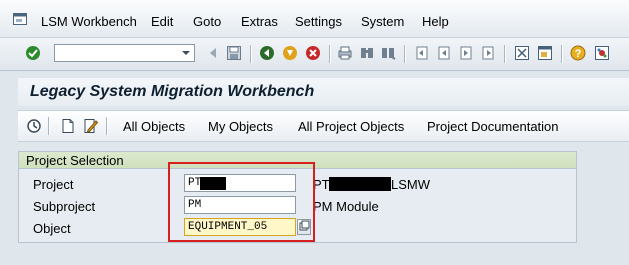  What do you see at coordinates (545, 53) in the screenshot?
I see `shortcut-icon` at bounding box center [545, 53].